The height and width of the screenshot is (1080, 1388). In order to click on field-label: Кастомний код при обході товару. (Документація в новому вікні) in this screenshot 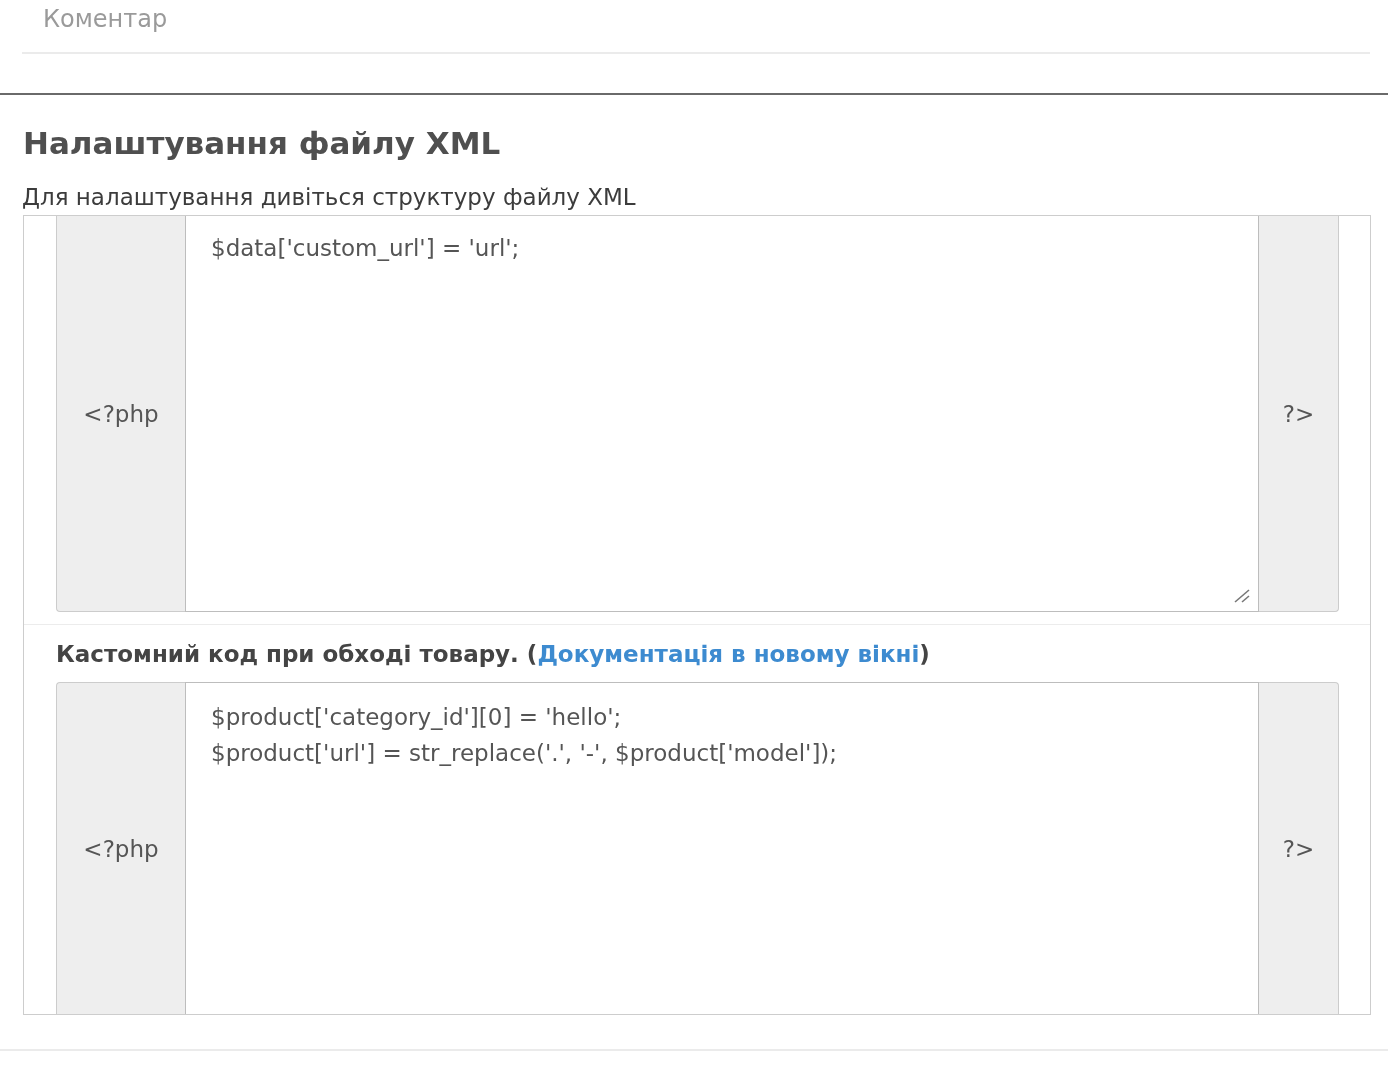, I will do `click(493, 654)`.